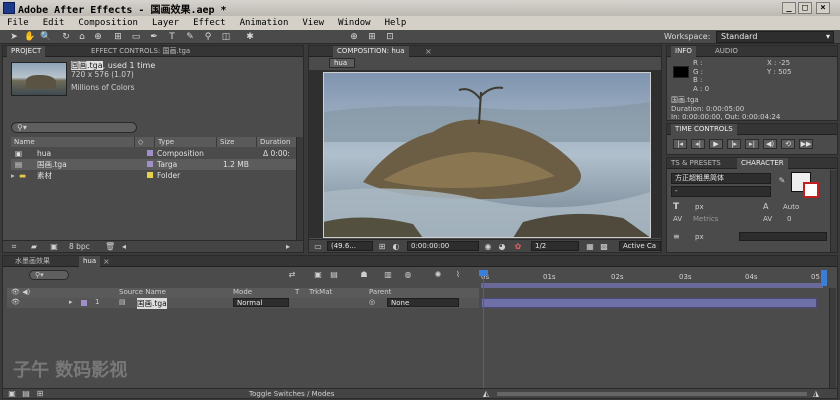 This screenshot has width=840, height=400. I want to click on work-area-end-handle, so click(824, 278).